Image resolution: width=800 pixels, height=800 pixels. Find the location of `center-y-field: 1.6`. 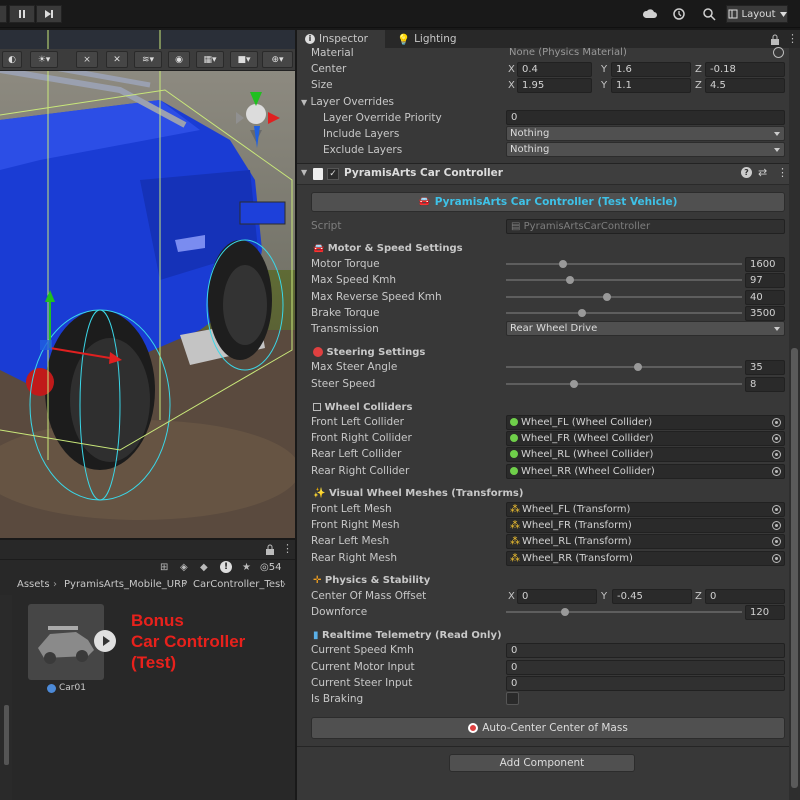

center-y-field: 1.6 is located at coordinates (651, 69).